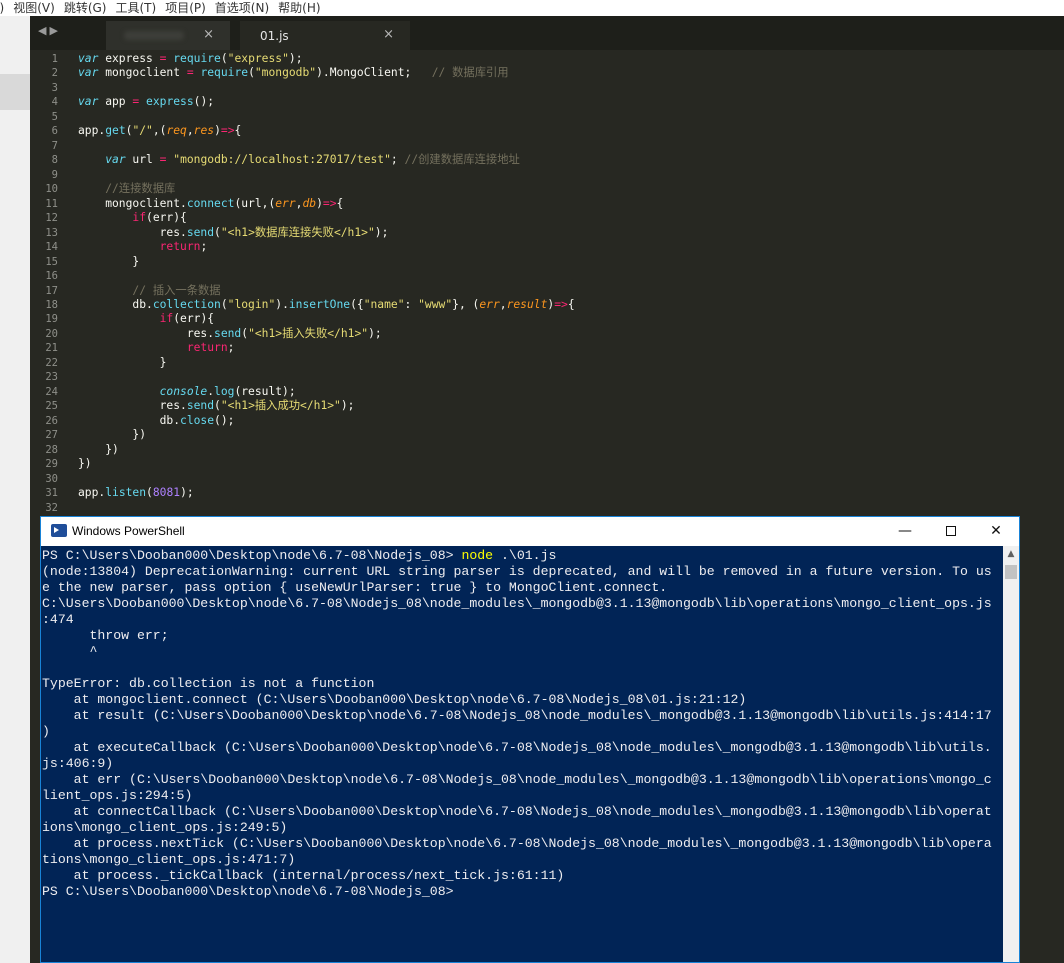 This screenshot has width=1064, height=963. Describe the element at coordinates (527, 304) in the screenshot. I see `code-token: result` at that location.